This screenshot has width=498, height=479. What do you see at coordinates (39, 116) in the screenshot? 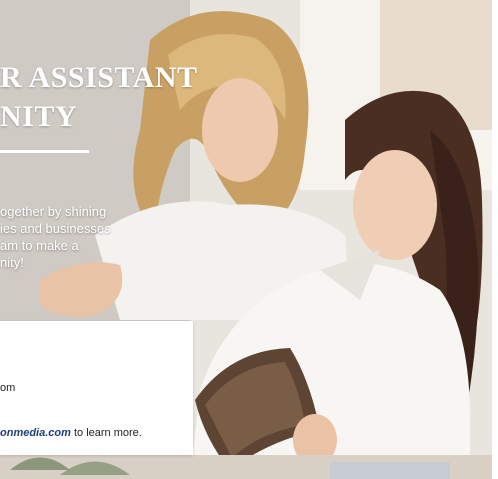
I see `headline-line-2: NITY` at bounding box center [39, 116].